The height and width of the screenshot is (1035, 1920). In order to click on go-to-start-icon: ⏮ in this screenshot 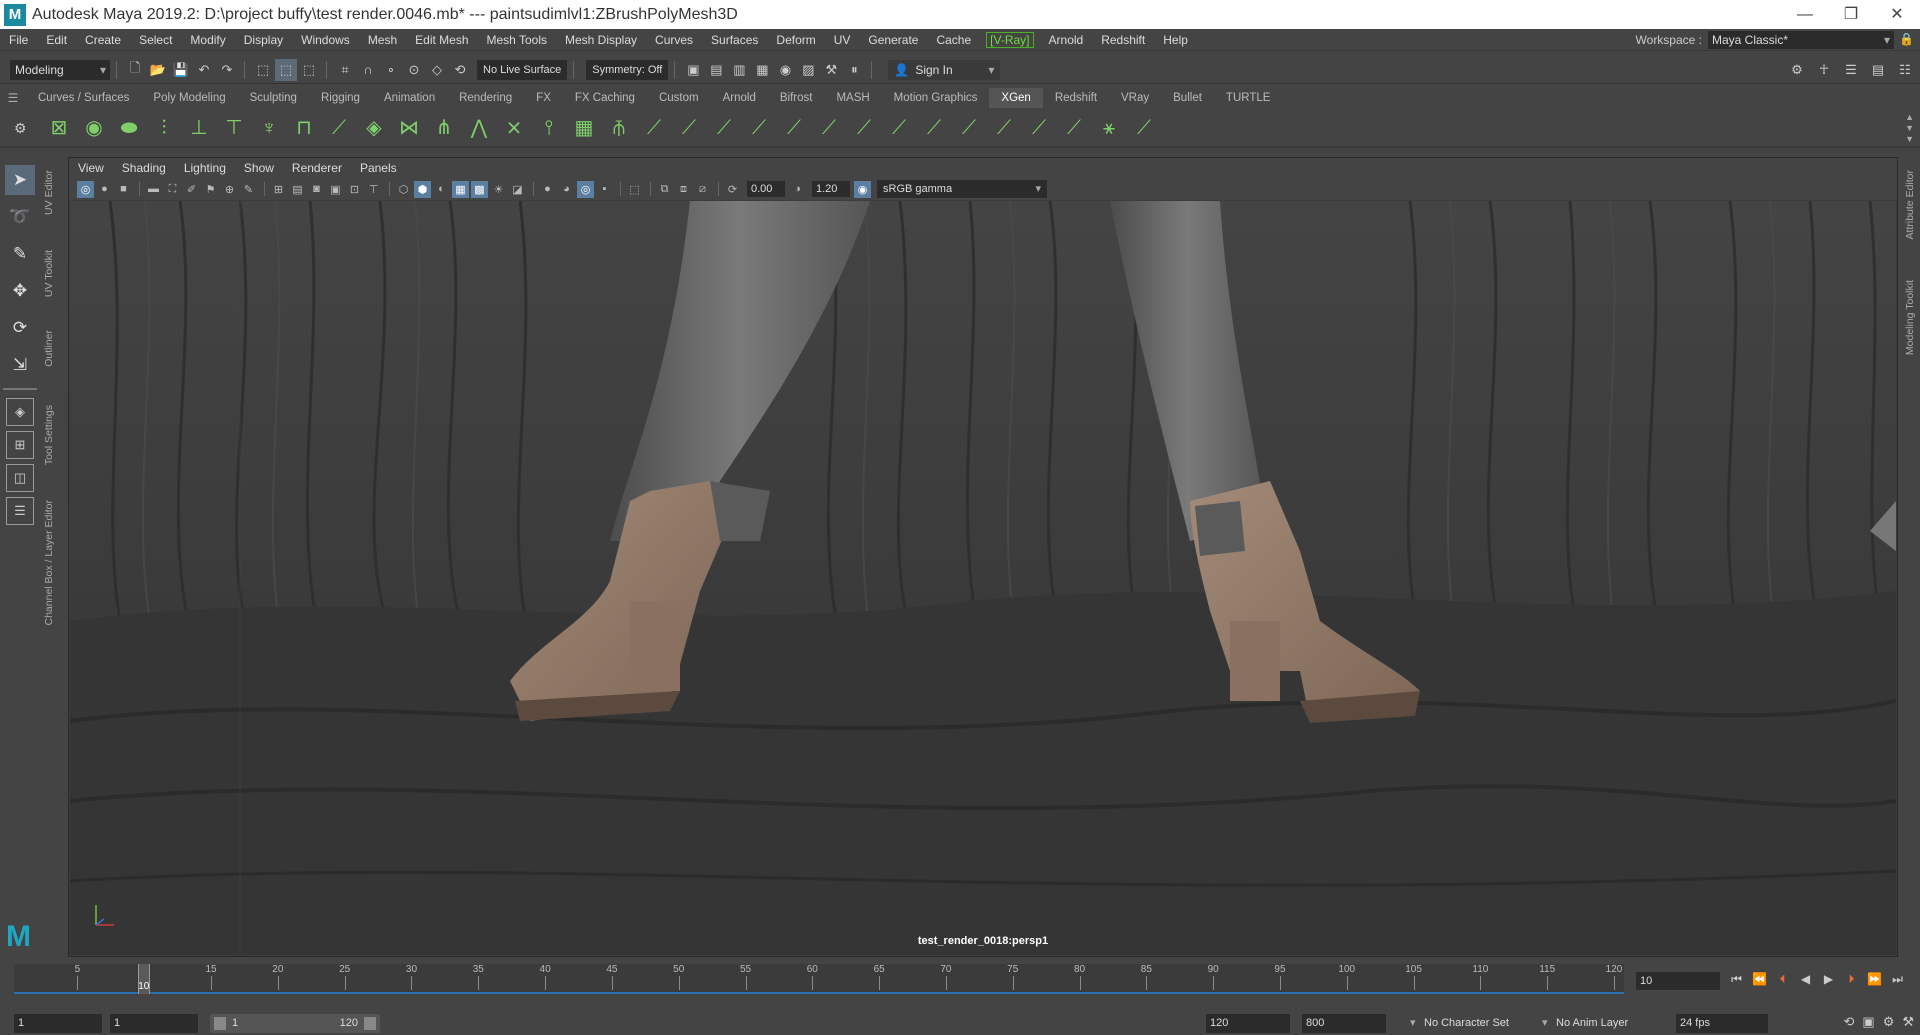, I will do `click(1736, 979)`.